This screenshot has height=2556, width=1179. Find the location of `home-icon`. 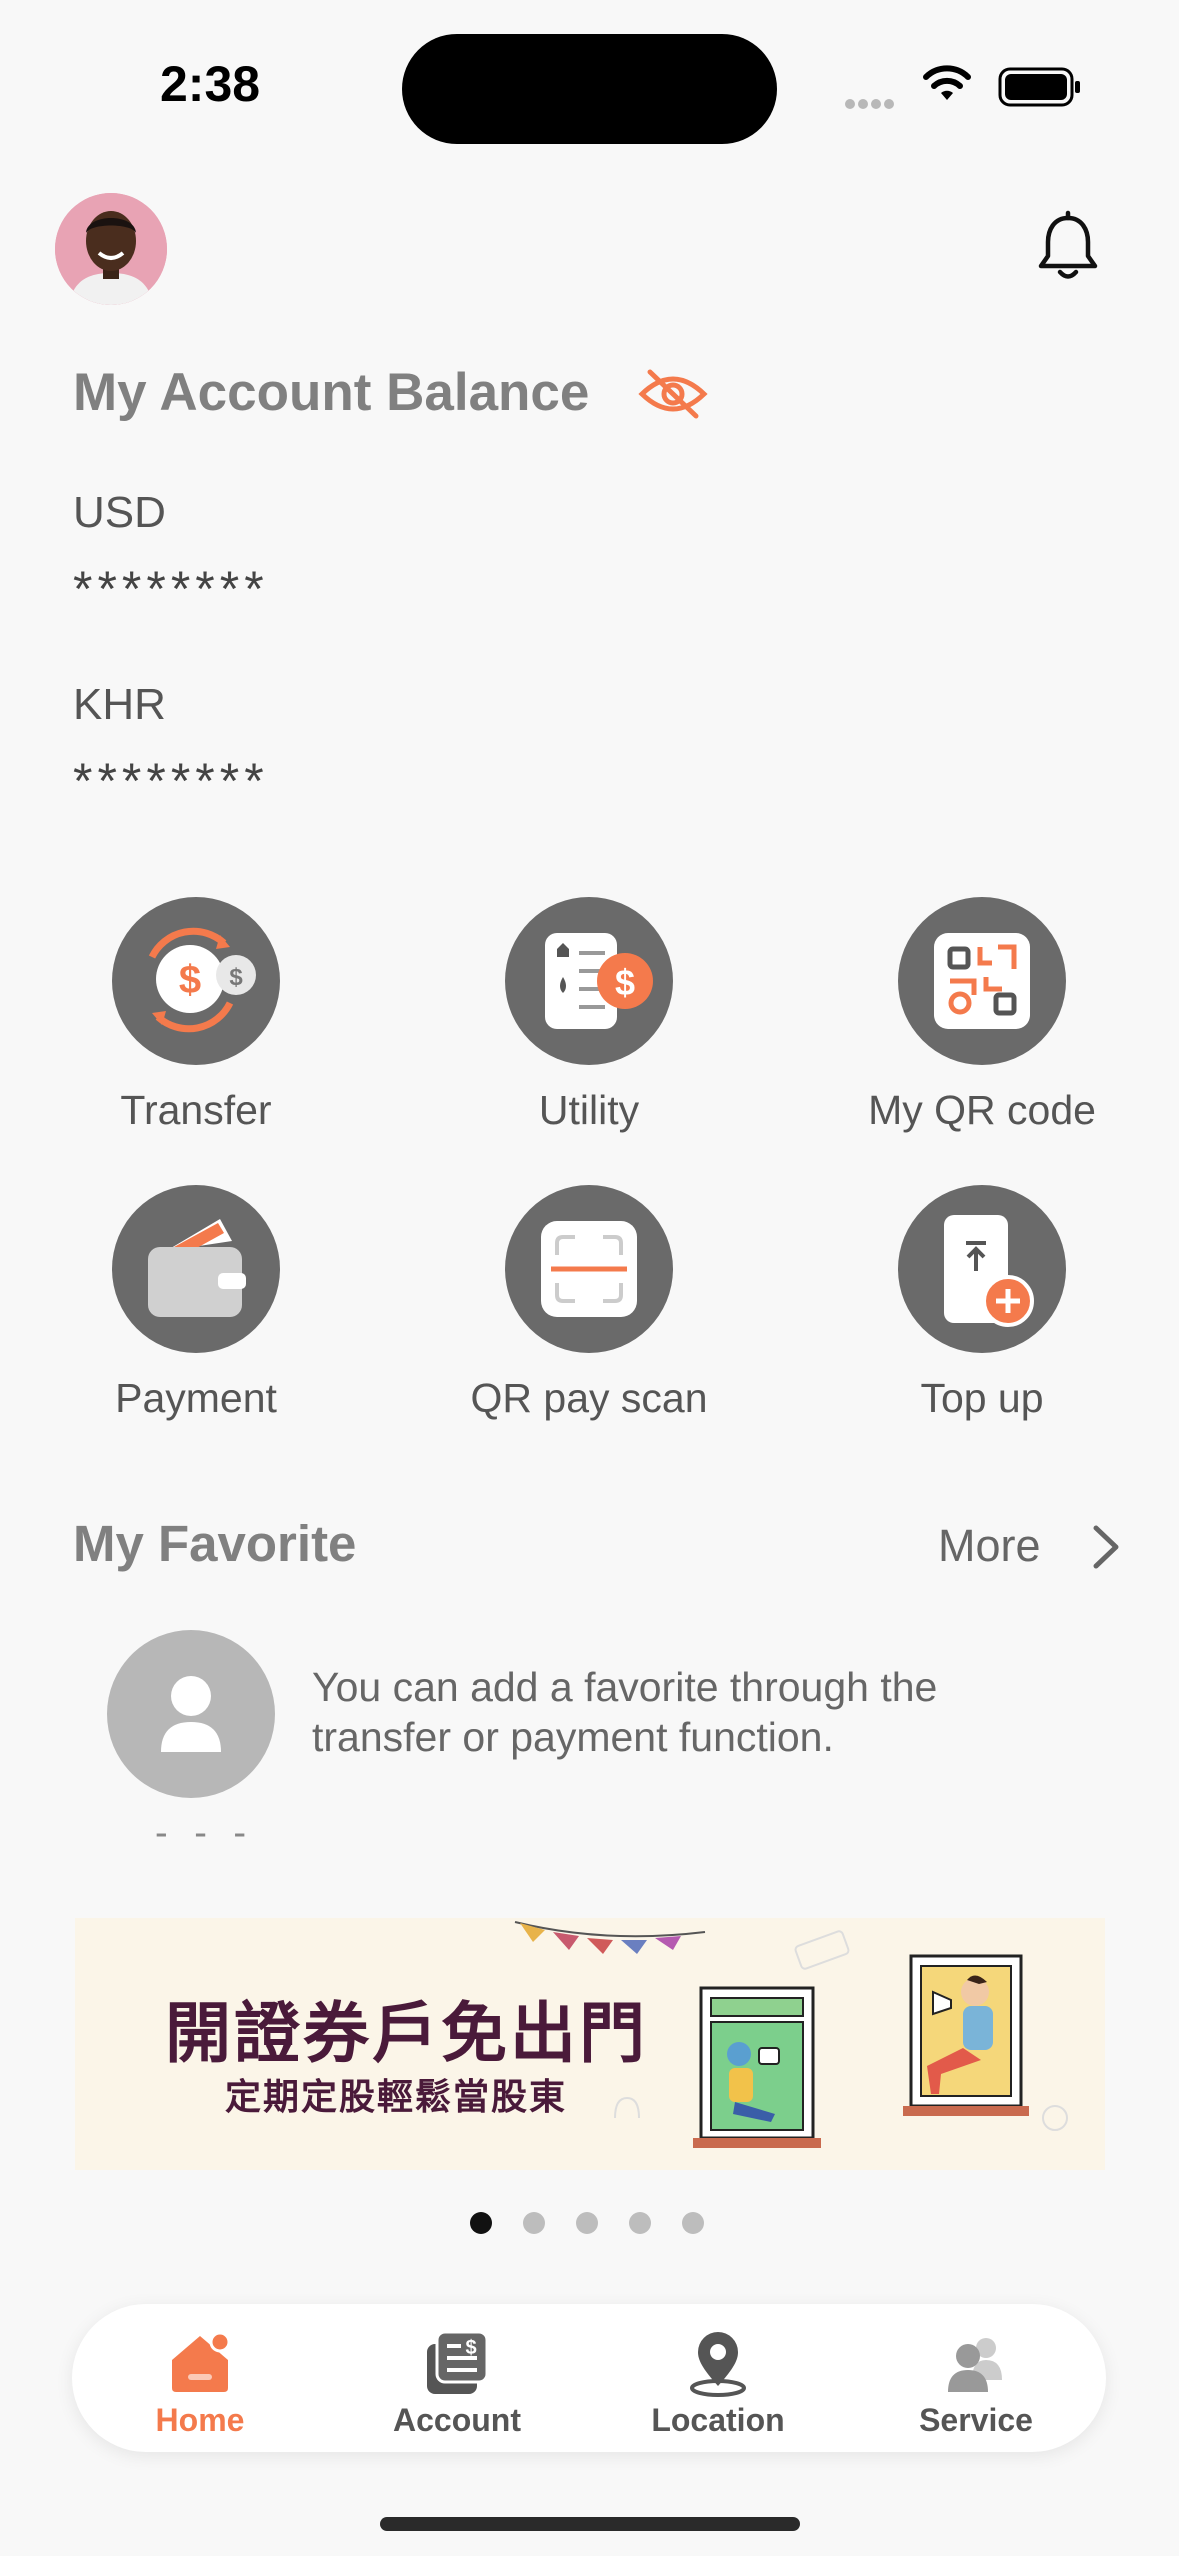

home-icon is located at coordinates (201, 2361).